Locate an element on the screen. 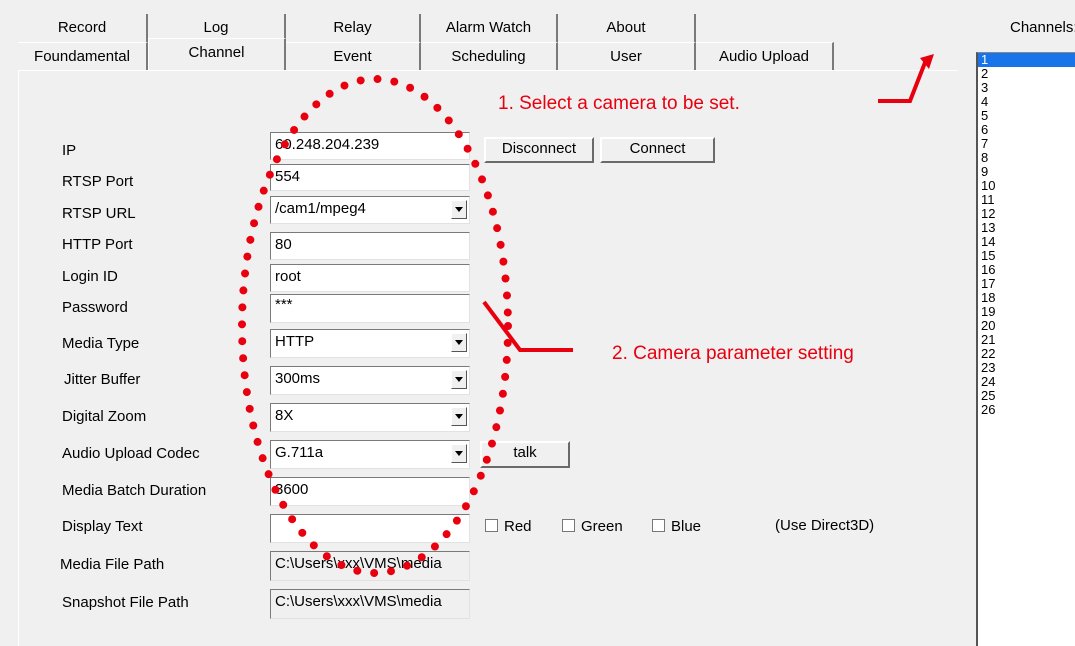 This screenshot has width=1075, height=646. arrow-line-step2 is located at coordinates (527, 326).